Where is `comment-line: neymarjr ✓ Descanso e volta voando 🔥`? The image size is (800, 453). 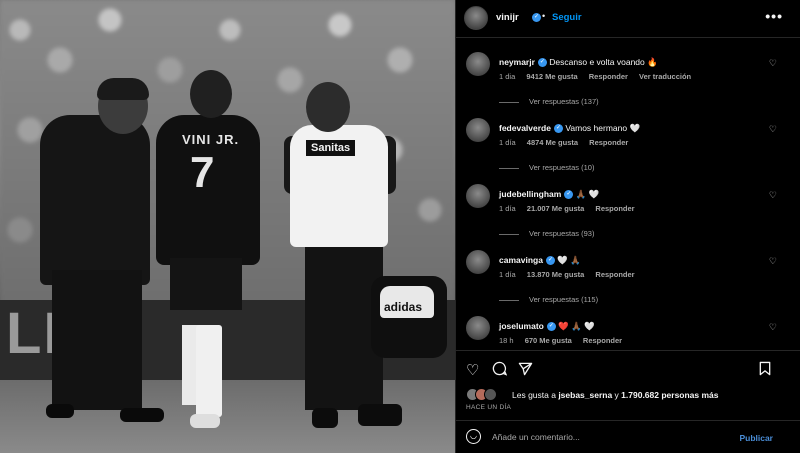
comment-line: neymarjr ✓ Descanso e volta voando 🔥 is located at coordinates (578, 62).